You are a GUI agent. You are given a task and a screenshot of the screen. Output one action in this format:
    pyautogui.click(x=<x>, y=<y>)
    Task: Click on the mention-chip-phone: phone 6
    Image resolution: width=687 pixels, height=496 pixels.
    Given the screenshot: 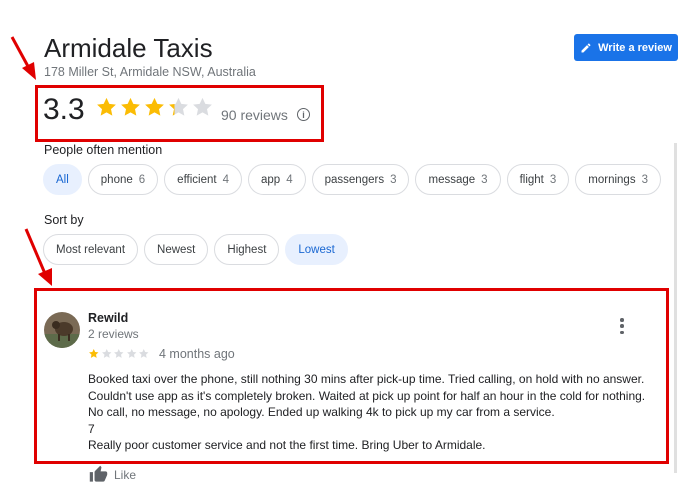 What is the action you would take?
    pyautogui.click(x=123, y=179)
    